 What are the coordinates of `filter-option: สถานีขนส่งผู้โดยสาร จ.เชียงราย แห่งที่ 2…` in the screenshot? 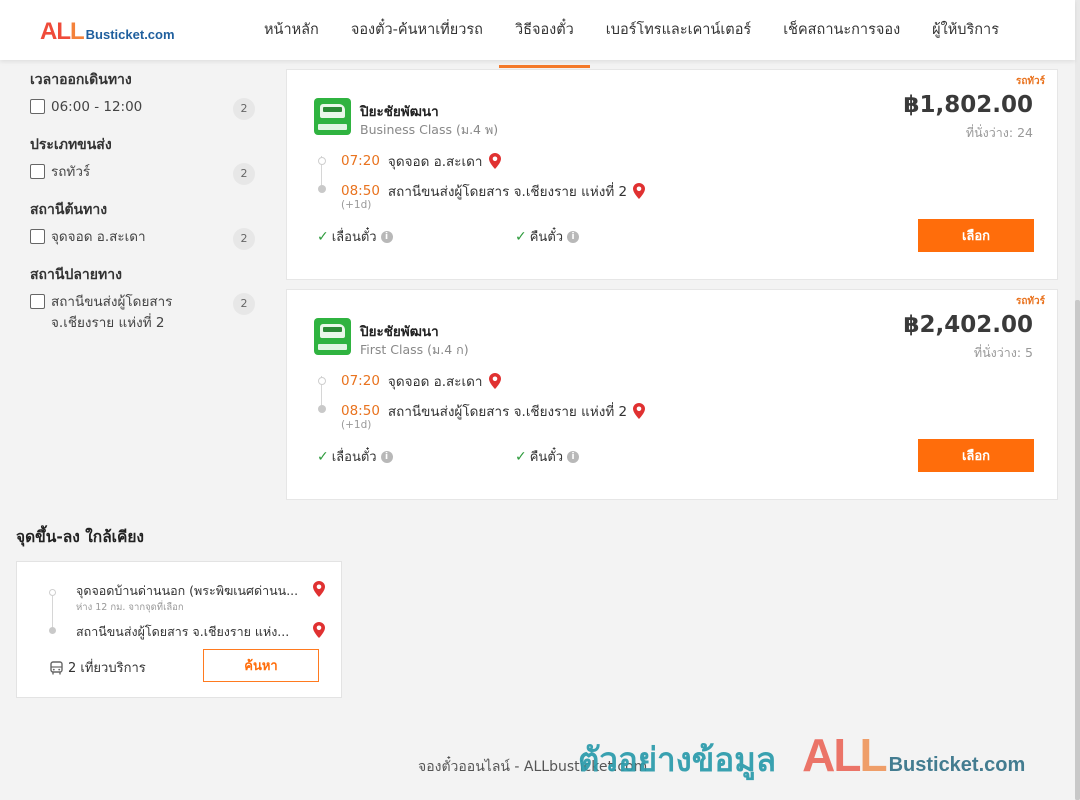 It's located at (142, 313).